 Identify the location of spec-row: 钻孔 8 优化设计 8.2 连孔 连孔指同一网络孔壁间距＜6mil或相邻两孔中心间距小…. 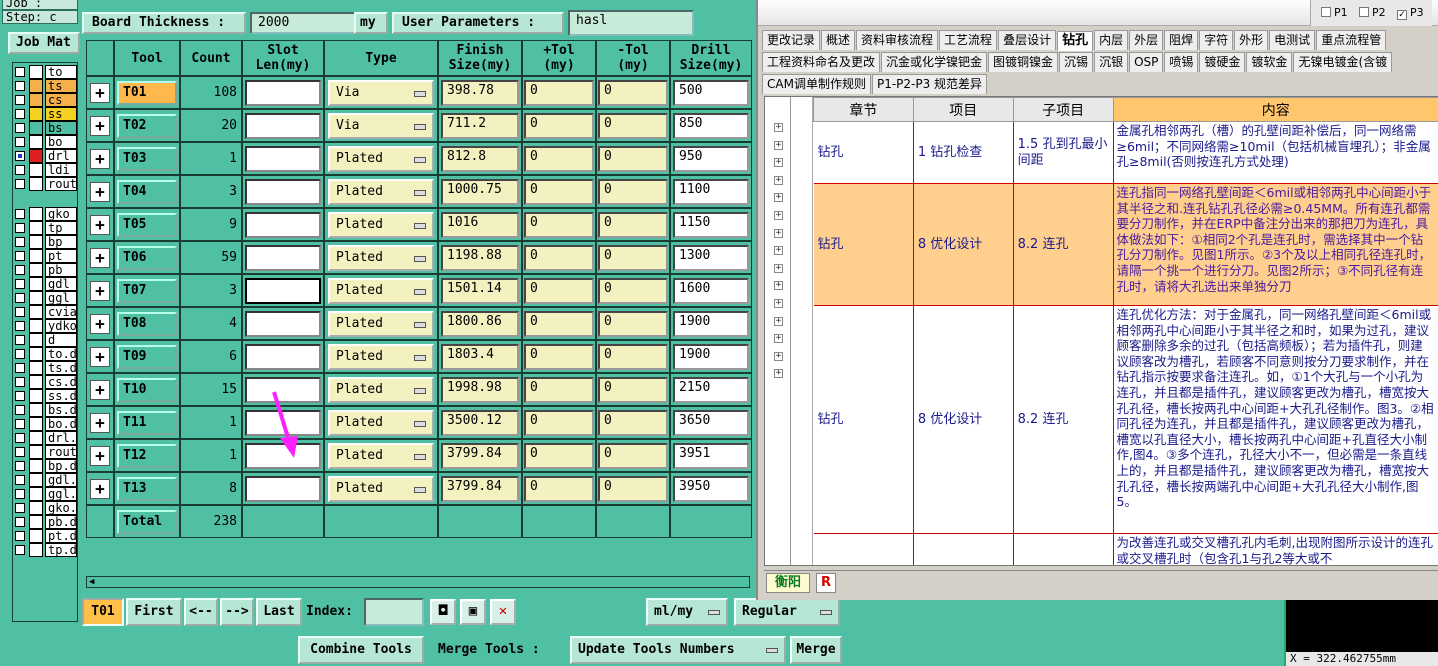
(1125, 244).